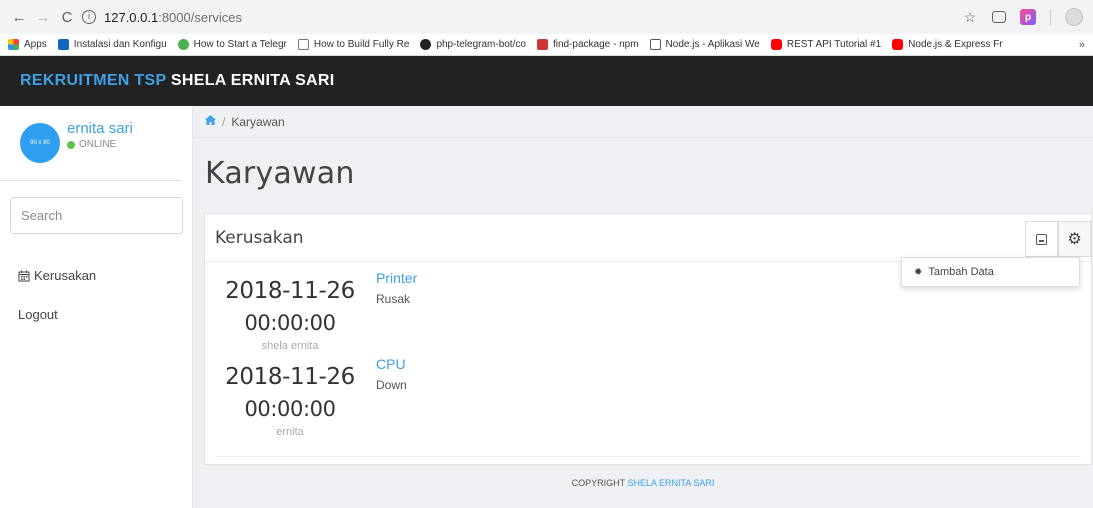  I want to click on bookmark-item: Node.js - Aplikasi We, so click(704, 44).